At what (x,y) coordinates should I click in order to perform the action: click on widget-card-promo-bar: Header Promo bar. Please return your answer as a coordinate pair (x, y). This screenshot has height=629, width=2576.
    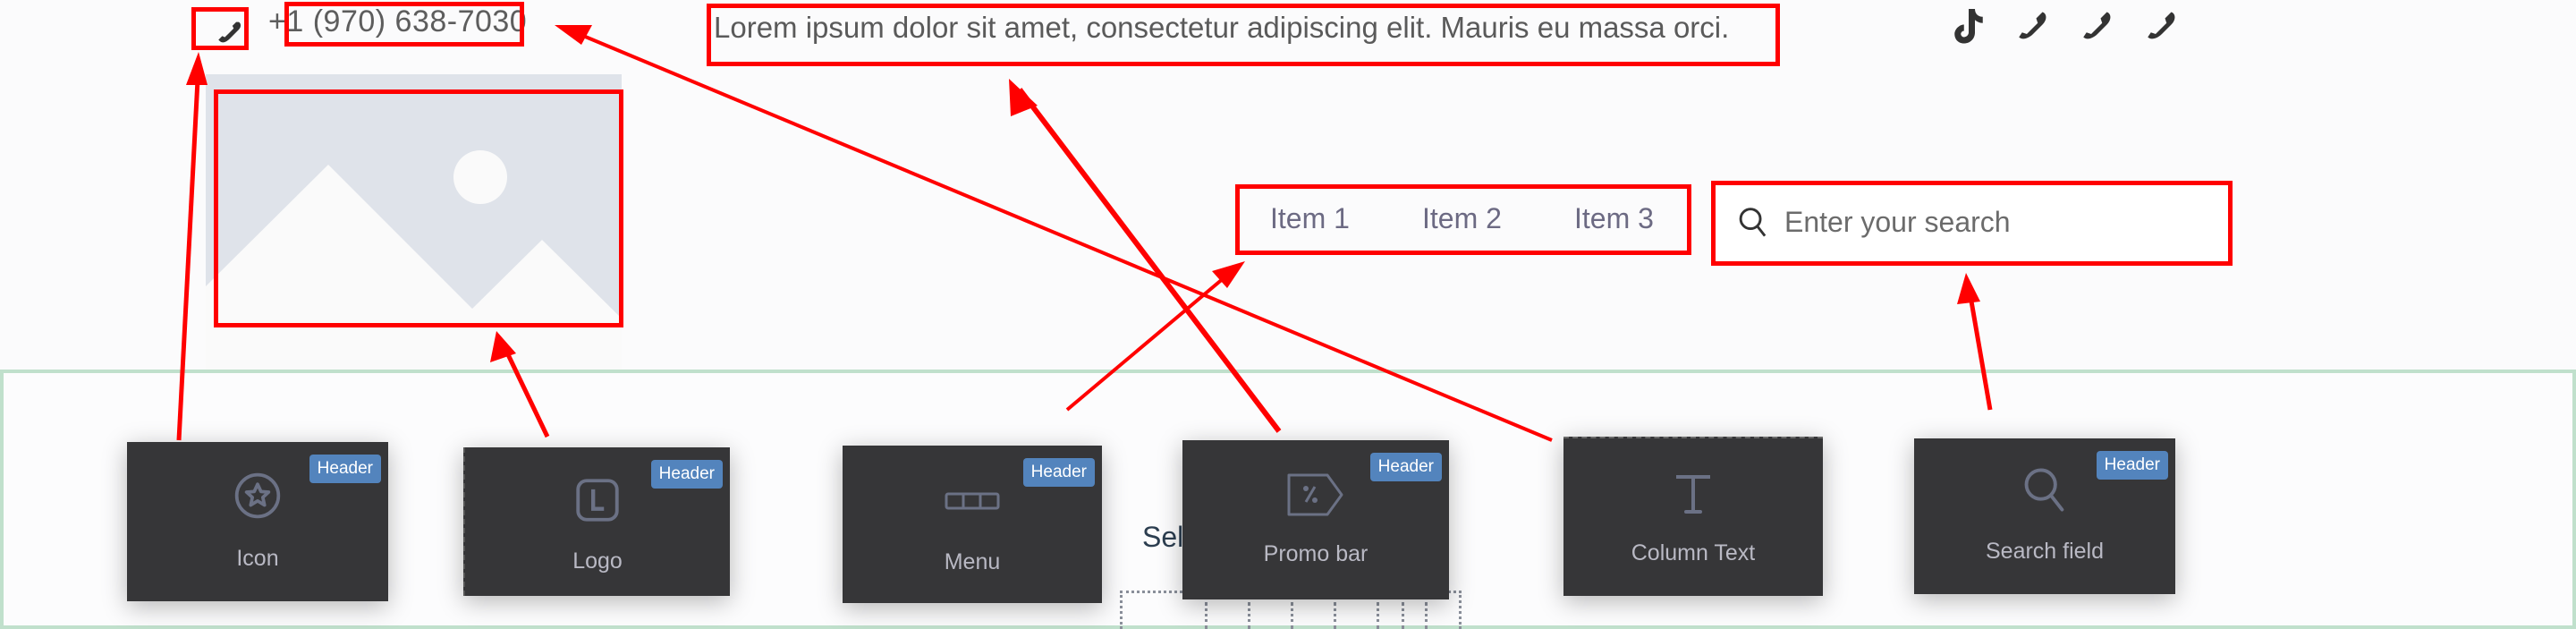
    Looking at the image, I should click on (1315, 519).